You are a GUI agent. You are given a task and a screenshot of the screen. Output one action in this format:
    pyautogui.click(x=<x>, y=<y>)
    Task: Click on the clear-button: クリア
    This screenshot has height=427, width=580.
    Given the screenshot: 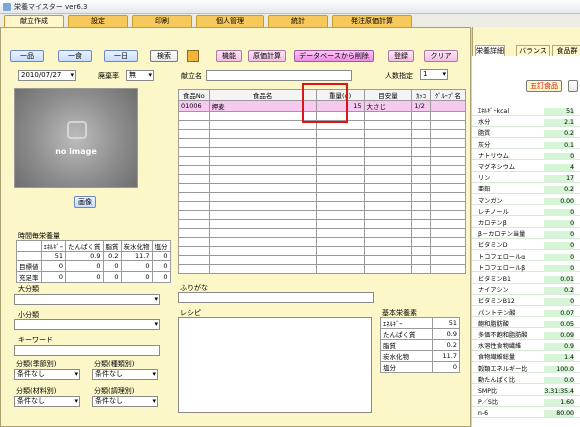 What is the action you would take?
    pyautogui.click(x=441, y=56)
    